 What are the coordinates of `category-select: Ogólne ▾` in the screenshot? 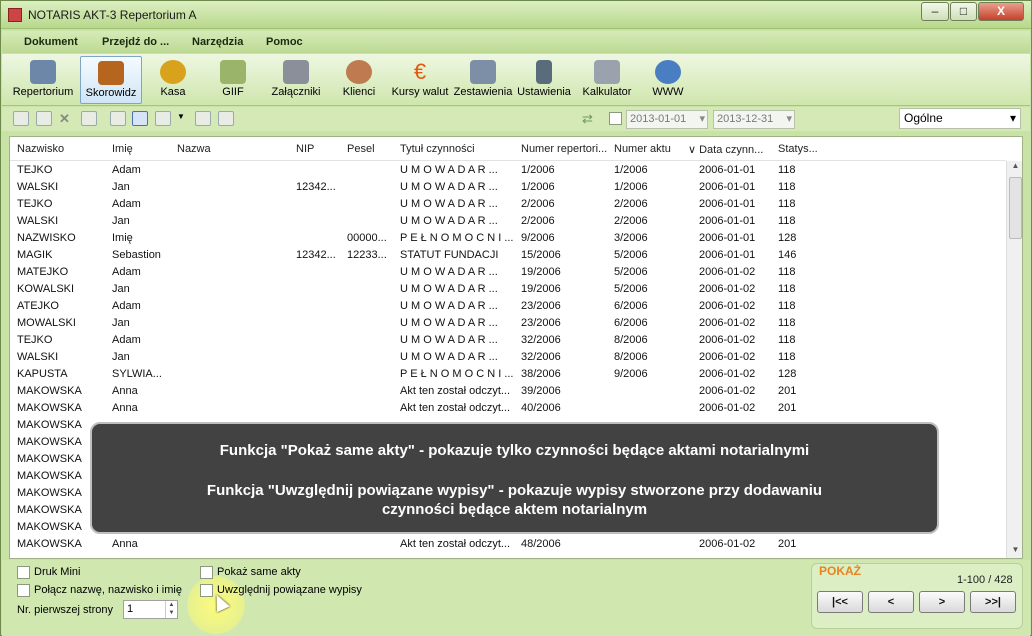 It's located at (960, 118).